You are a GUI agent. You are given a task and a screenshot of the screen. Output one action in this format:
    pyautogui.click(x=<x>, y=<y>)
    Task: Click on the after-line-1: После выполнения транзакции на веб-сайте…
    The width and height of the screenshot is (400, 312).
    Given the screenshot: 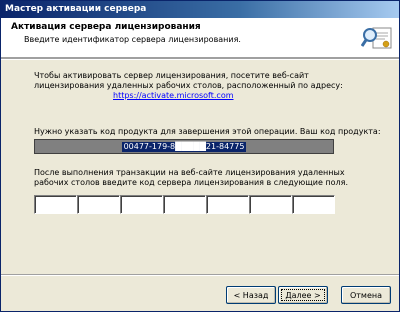 What is the action you would take?
    pyautogui.click(x=189, y=172)
    